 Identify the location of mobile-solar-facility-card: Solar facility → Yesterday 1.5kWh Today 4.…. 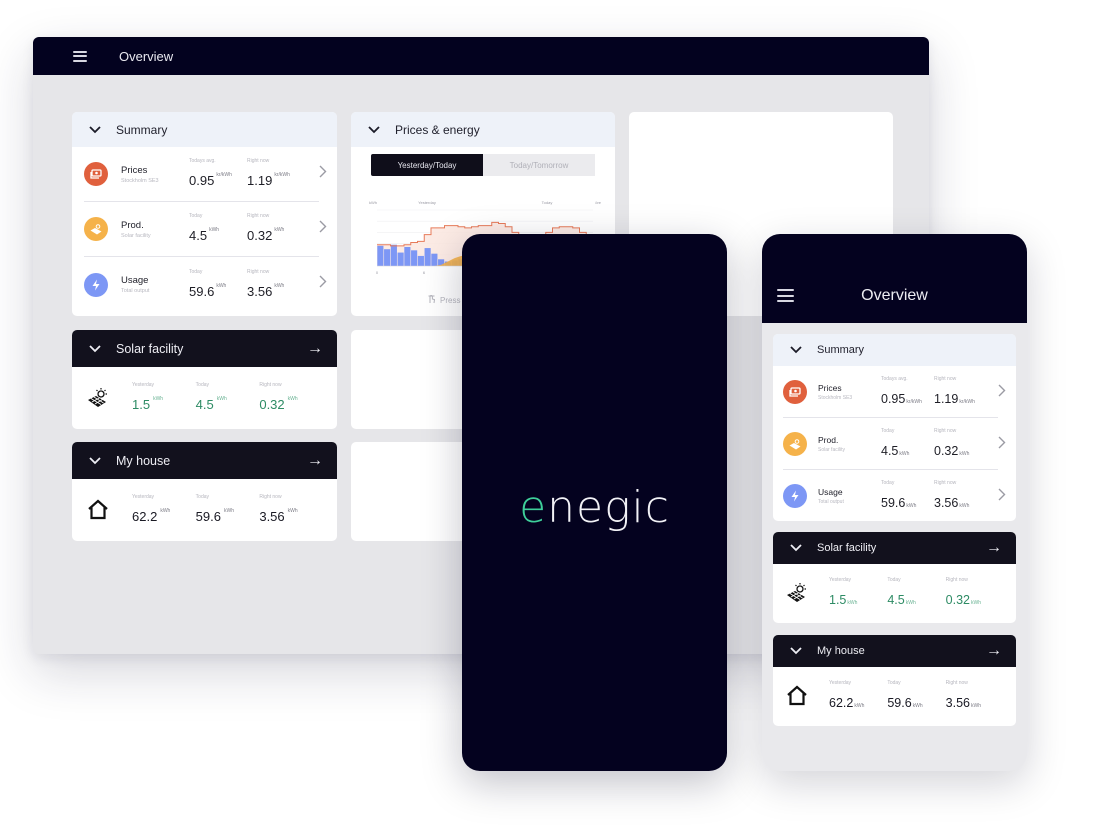
(894, 577).